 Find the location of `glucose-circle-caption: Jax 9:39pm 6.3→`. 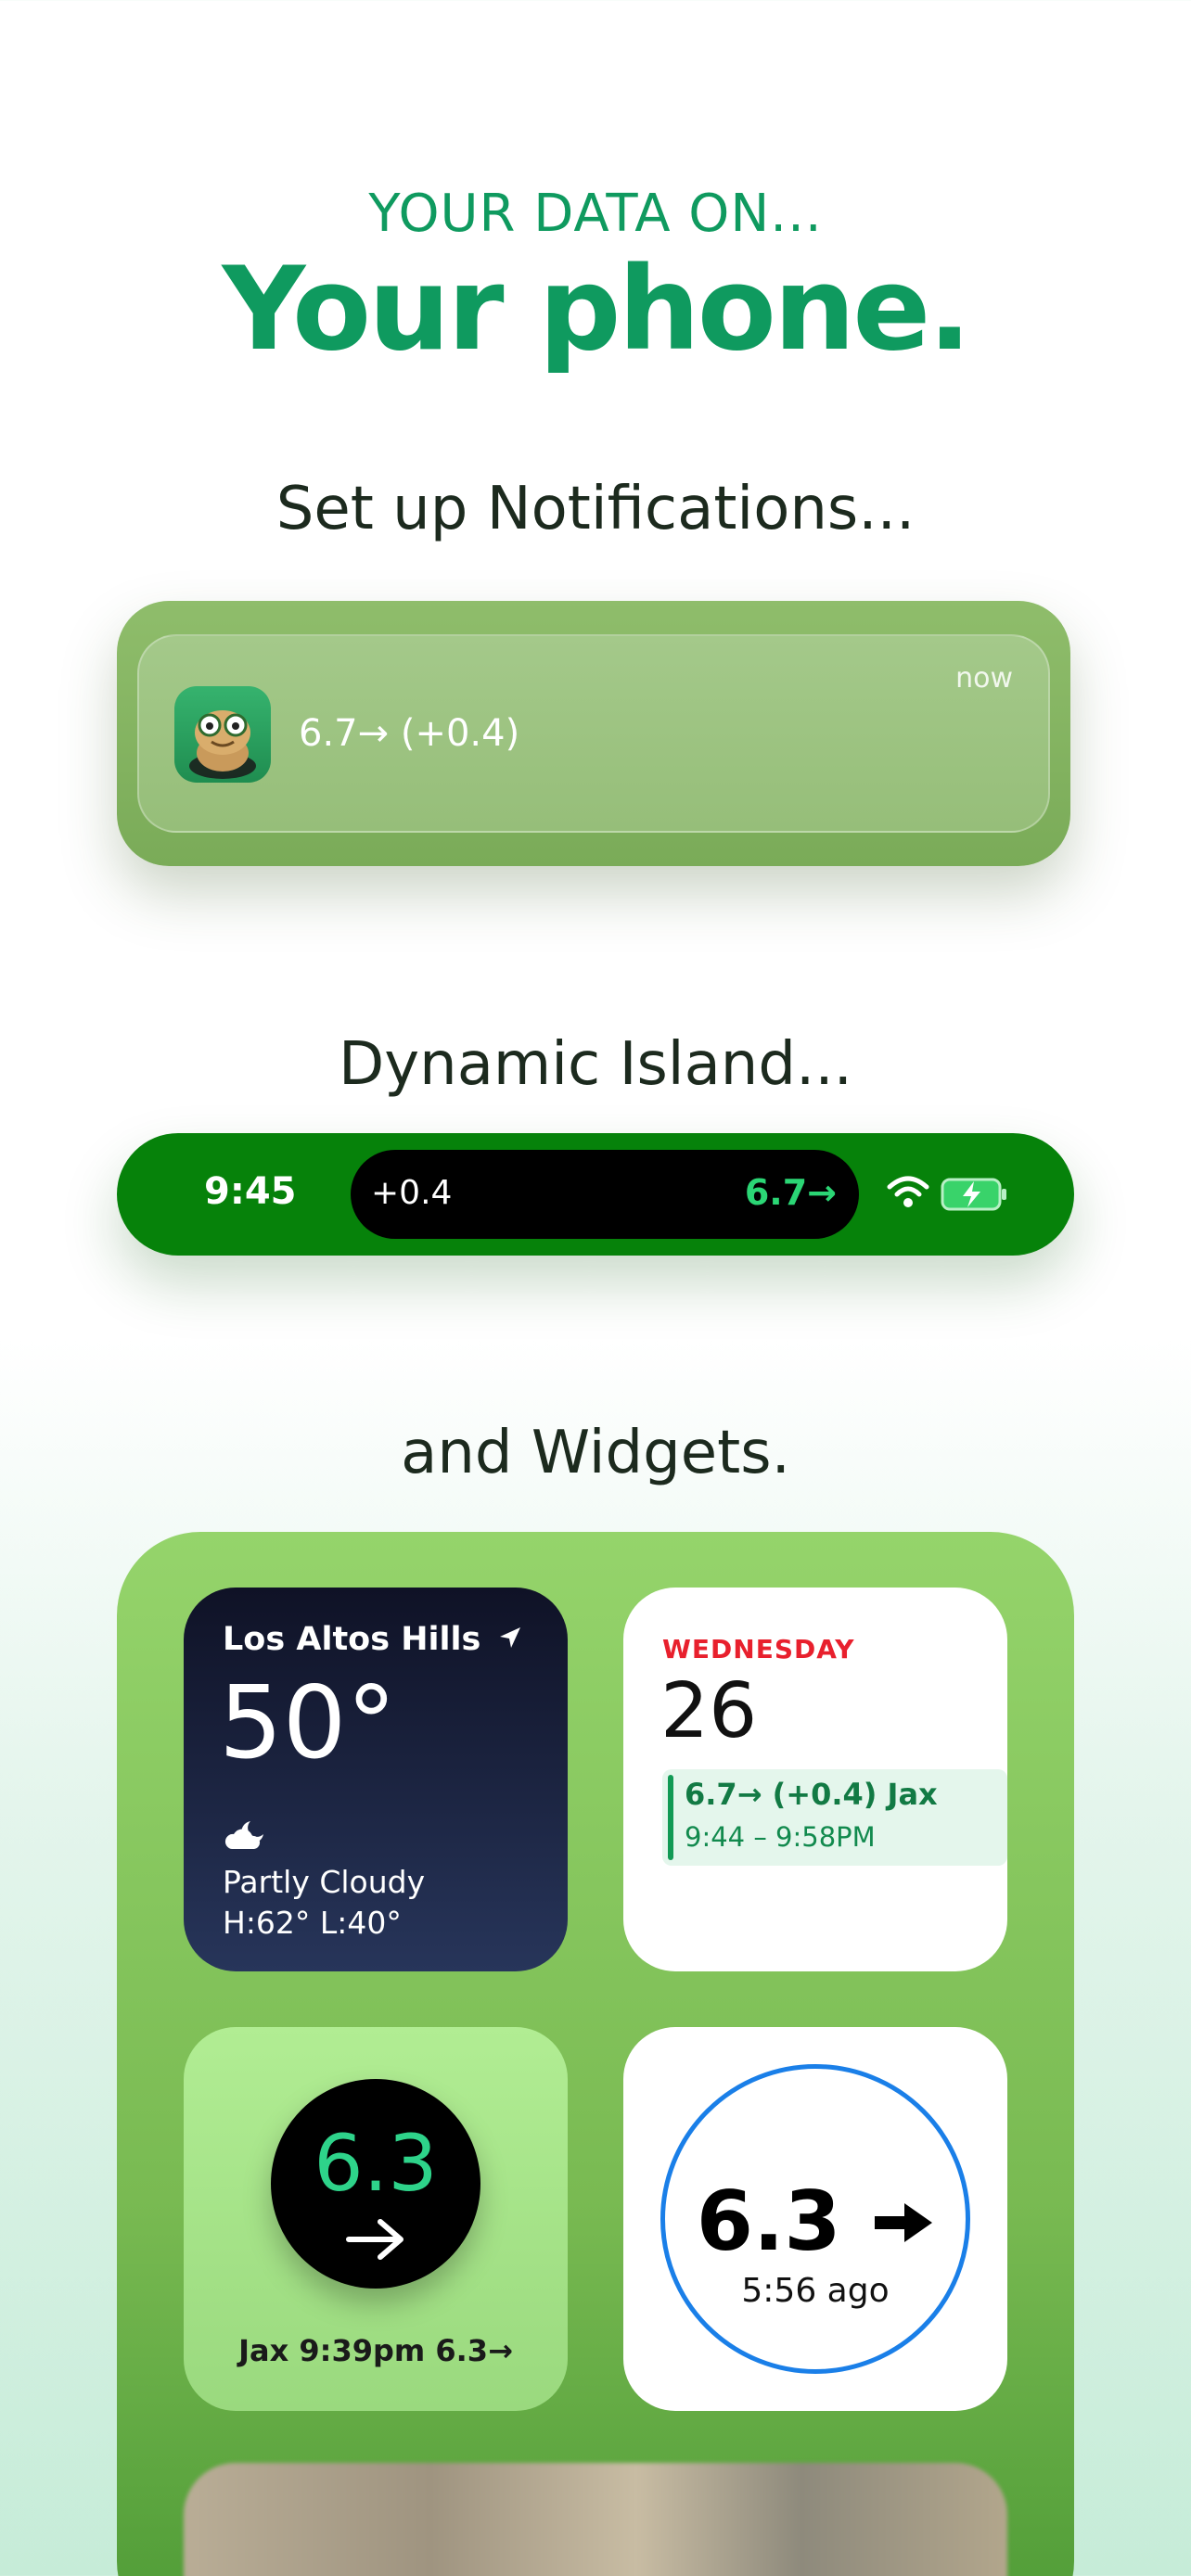

glucose-circle-caption: Jax 9:39pm 6.3→ is located at coordinates (375, 2351).